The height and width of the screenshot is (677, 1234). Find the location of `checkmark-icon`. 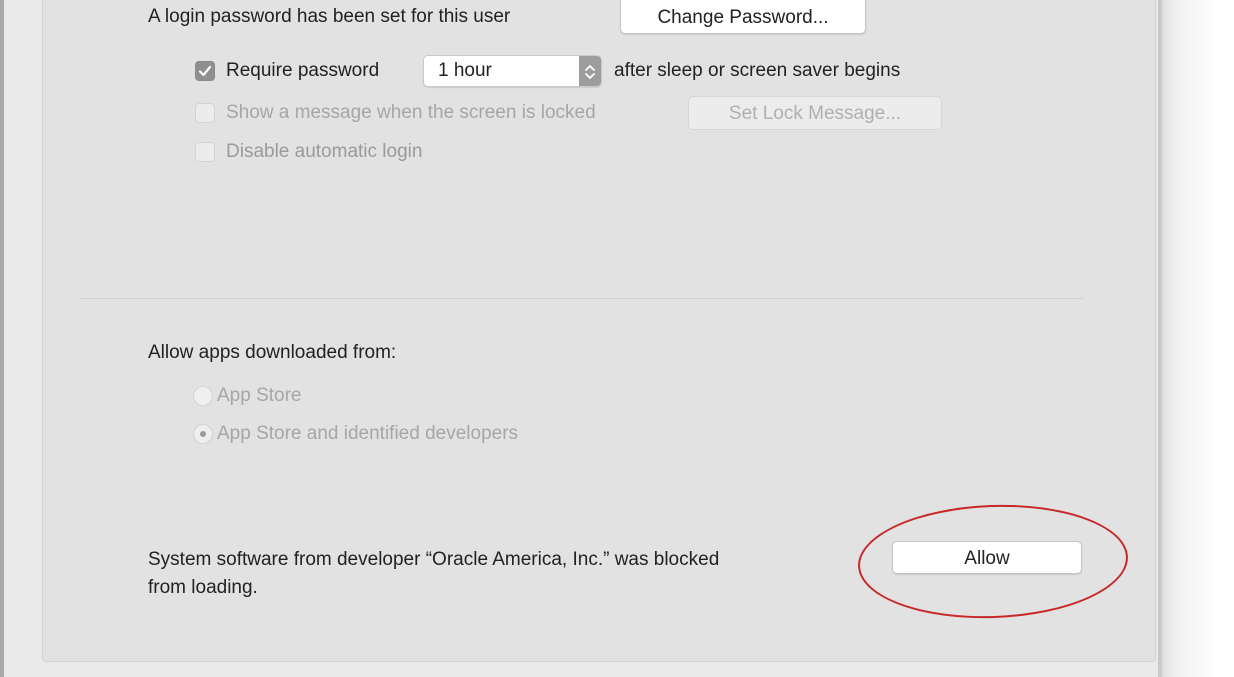

checkmark-icon is located at coordinates (205, 71).